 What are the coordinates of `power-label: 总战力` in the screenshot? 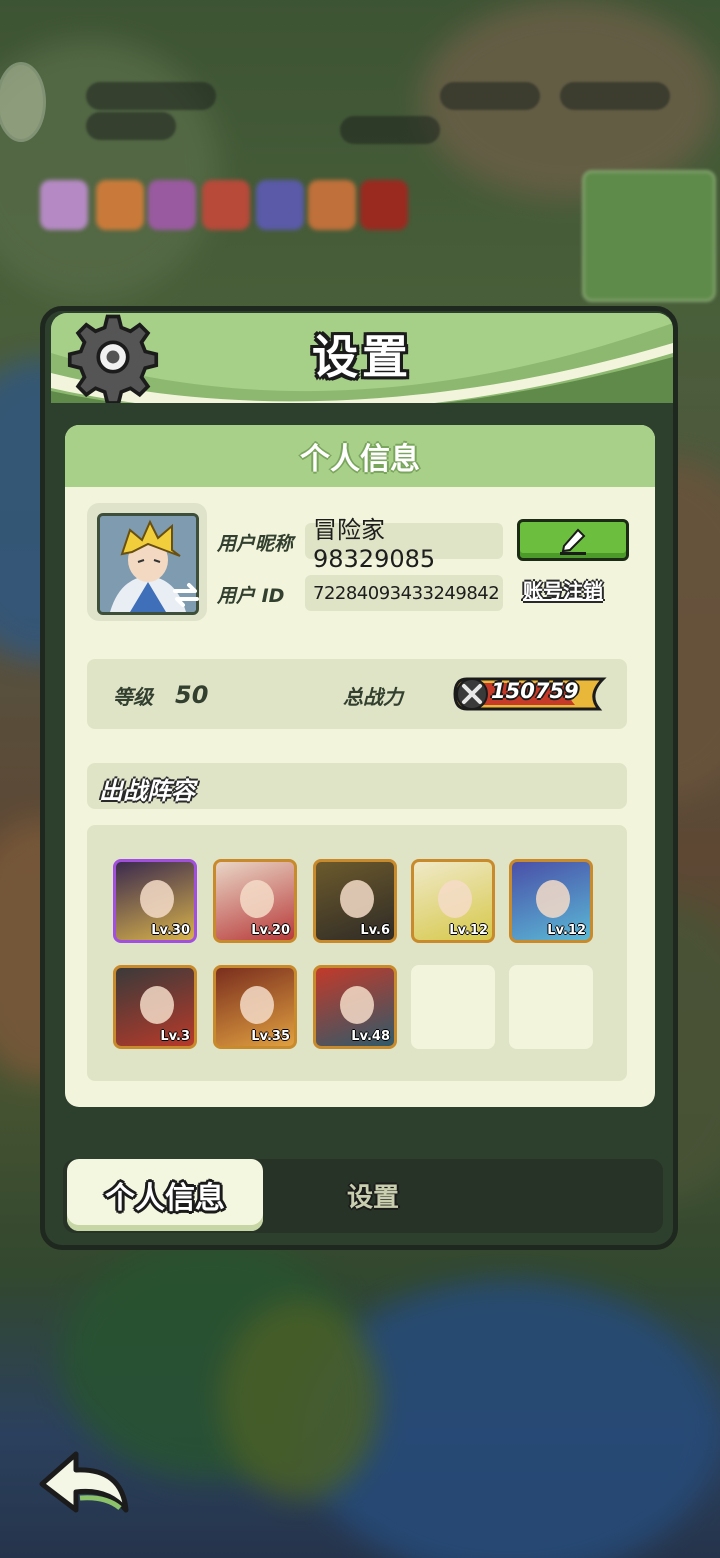 It's located at (373, 697).